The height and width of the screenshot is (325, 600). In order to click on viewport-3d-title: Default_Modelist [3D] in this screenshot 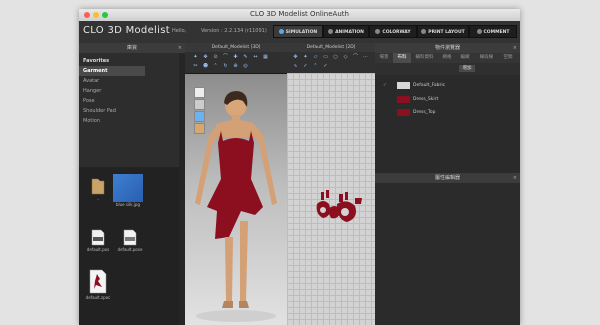, I will do `click(236, 47)`.